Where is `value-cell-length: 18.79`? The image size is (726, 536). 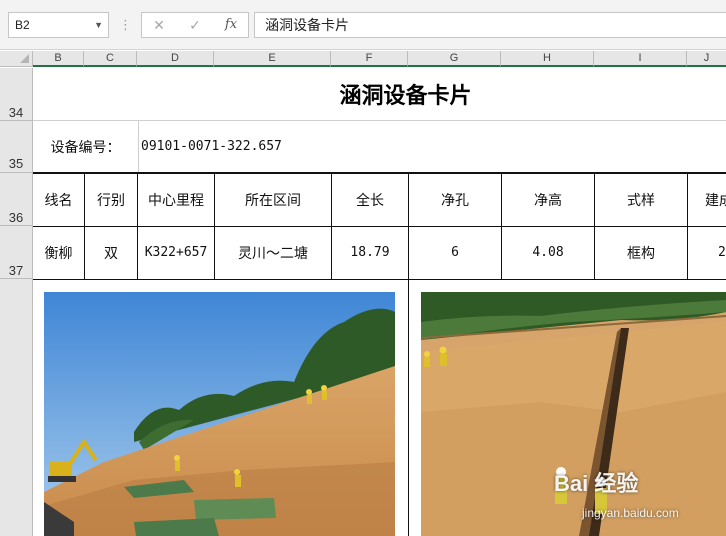 value-cell-length: 18.79 is located at coordinates (370, 253).